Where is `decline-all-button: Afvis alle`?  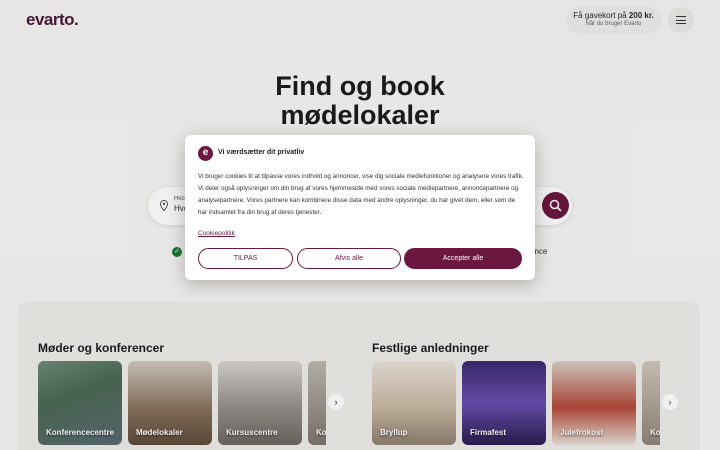
decline-all-button: Afvis alle is located at coordinates (349, 258).